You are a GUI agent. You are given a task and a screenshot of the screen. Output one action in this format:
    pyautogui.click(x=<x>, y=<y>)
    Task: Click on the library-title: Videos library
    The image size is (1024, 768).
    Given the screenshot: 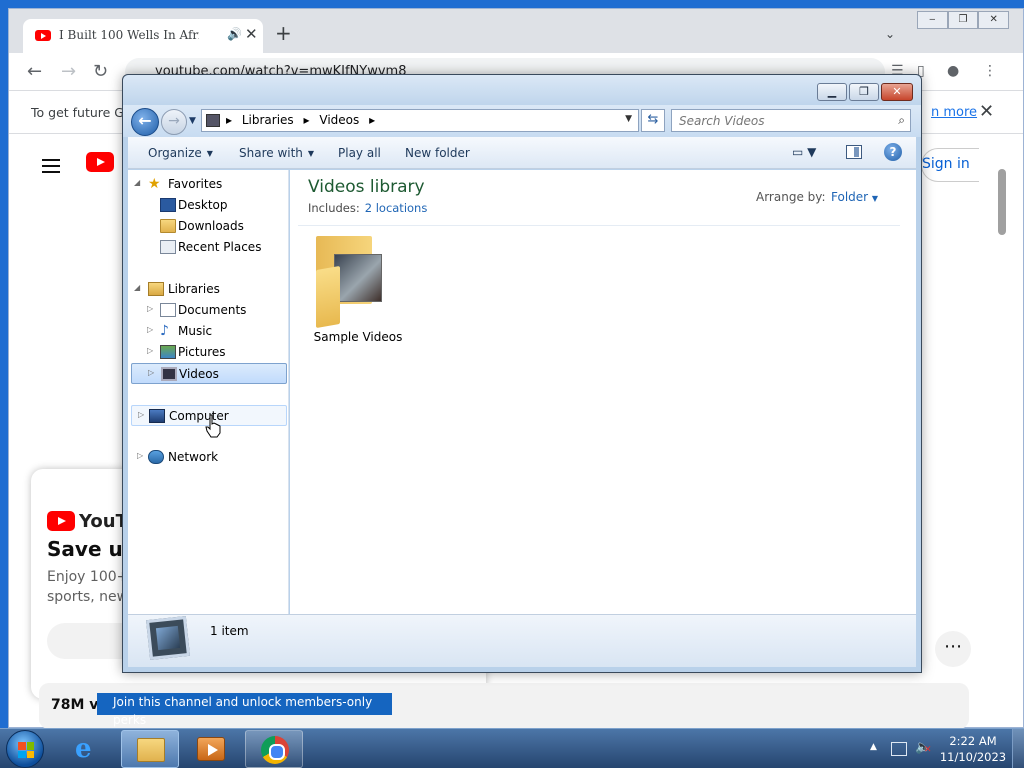 What is the action you would take?
    pyautogui.click(x=366, y=187)
    